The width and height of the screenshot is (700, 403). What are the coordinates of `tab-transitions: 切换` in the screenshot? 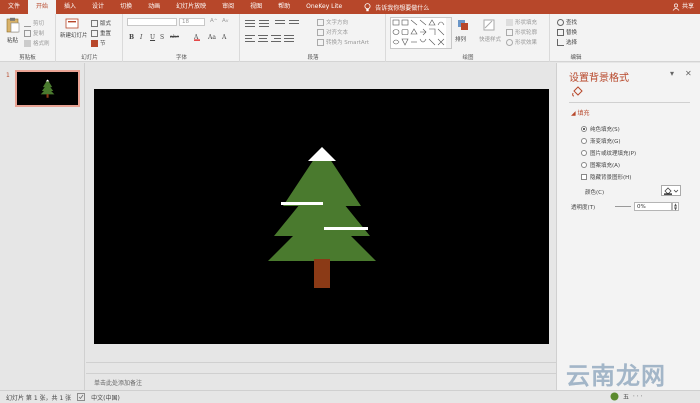 It's located at (126, 7).